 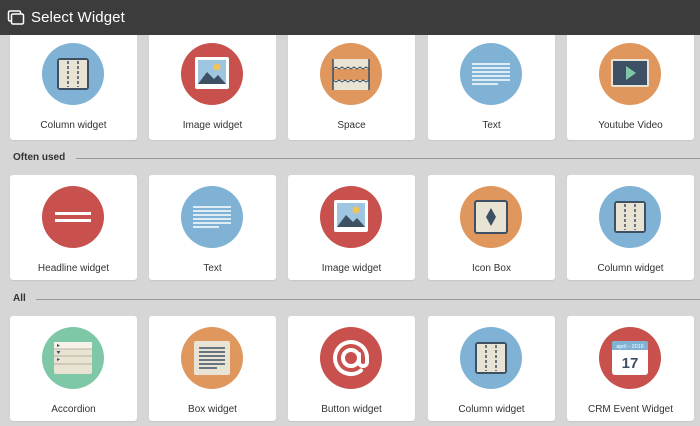 What do you see at coordinates (351, 125) in the screenshot?
I see `widget-label: Space` at bounding box center [351, 125].